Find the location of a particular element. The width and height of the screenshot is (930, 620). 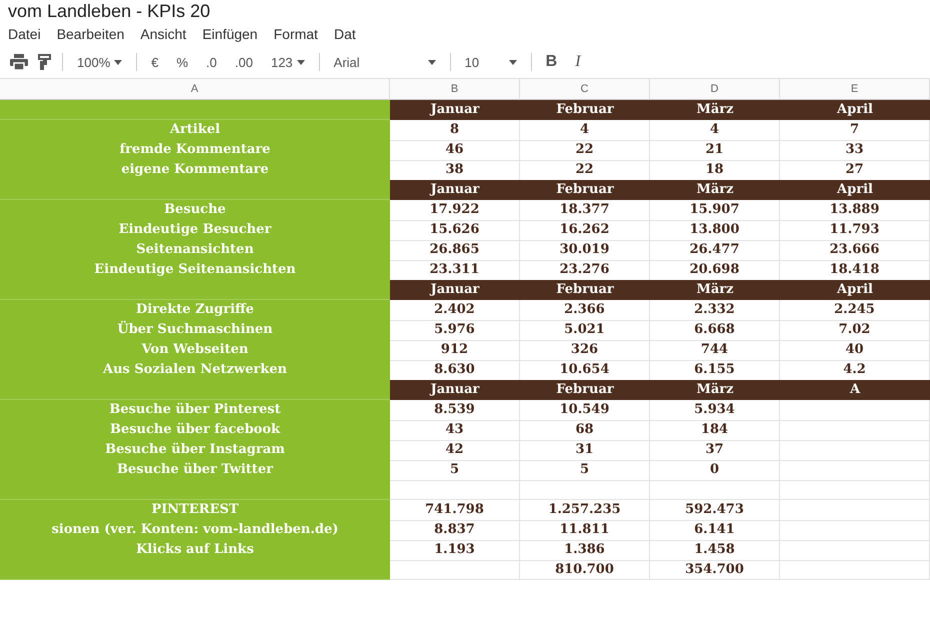

menu-item: Format is located at coordinates (296, 34).